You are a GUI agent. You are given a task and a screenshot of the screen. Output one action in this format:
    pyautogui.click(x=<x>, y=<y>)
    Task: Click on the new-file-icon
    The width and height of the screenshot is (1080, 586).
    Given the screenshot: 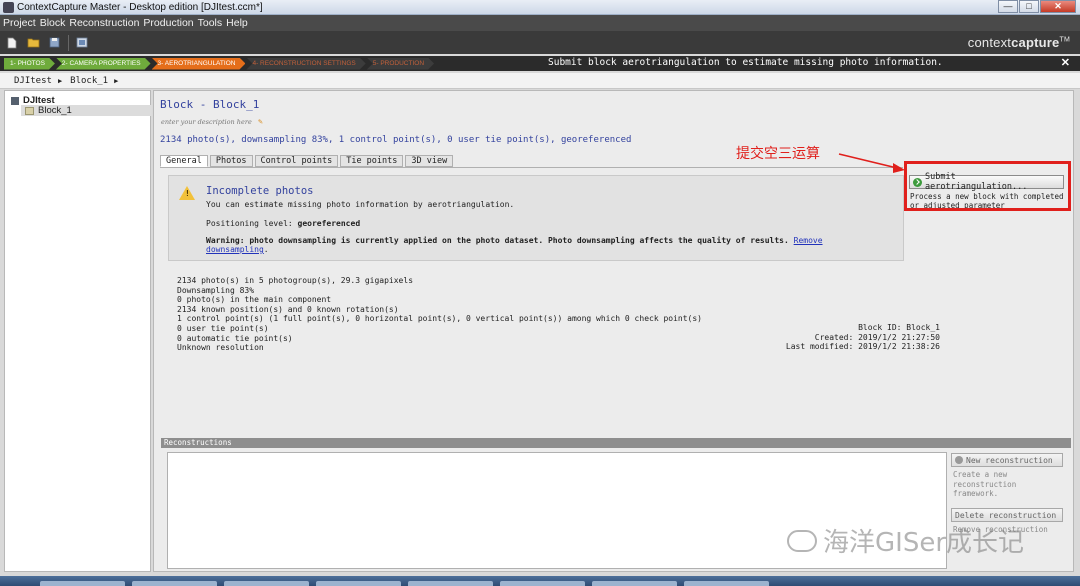 What is the action you would take?
    pyautogui.click(x=12, y=43)
    